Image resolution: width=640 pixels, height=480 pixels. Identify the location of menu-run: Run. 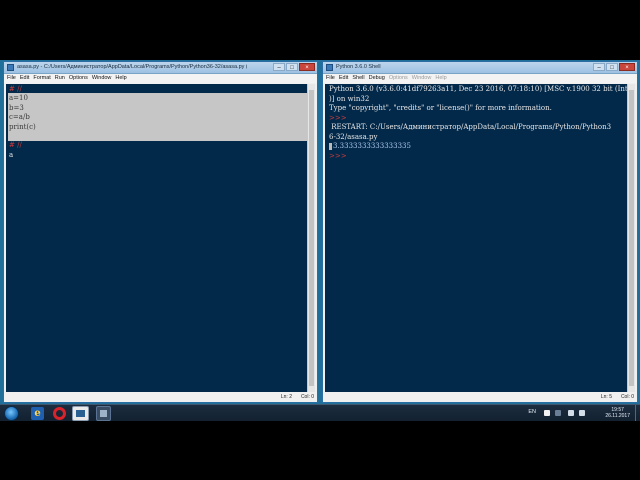
(62, 78).